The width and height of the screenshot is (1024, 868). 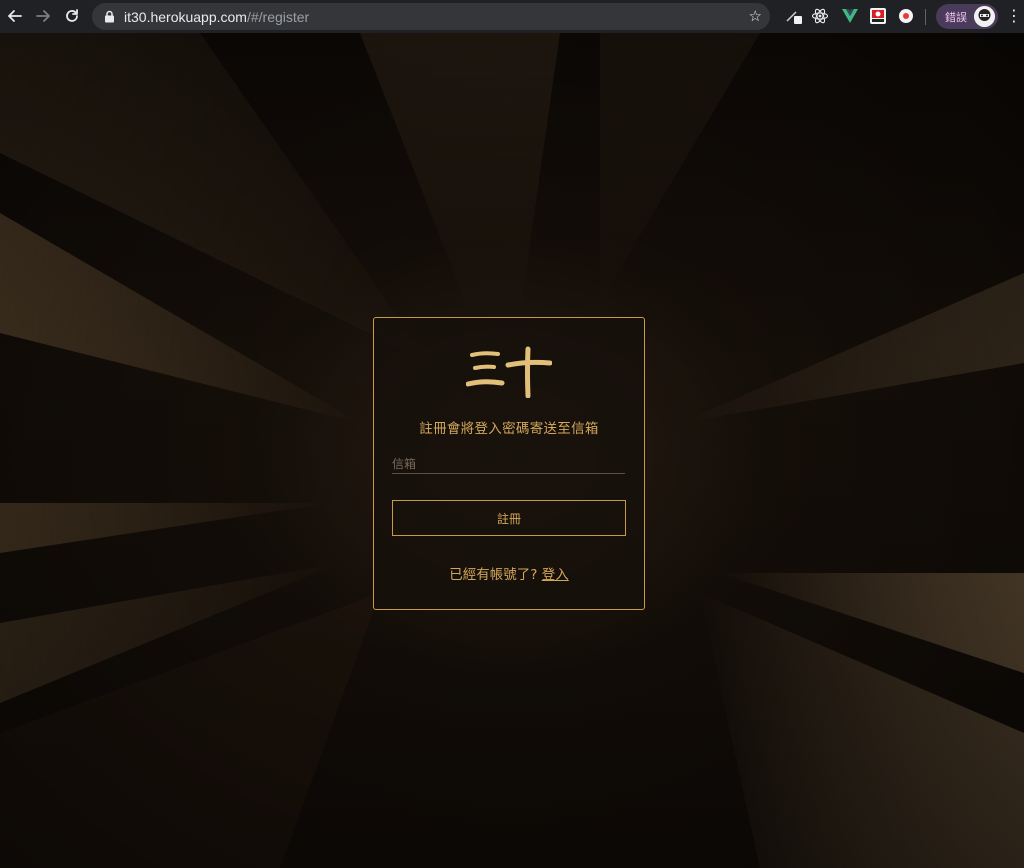 What do you see at coordinates (431, 16) in the screenshot?
I see `address-bar: it30.herokuapp.com/#/register ☆` at bounding box center [431, 16].